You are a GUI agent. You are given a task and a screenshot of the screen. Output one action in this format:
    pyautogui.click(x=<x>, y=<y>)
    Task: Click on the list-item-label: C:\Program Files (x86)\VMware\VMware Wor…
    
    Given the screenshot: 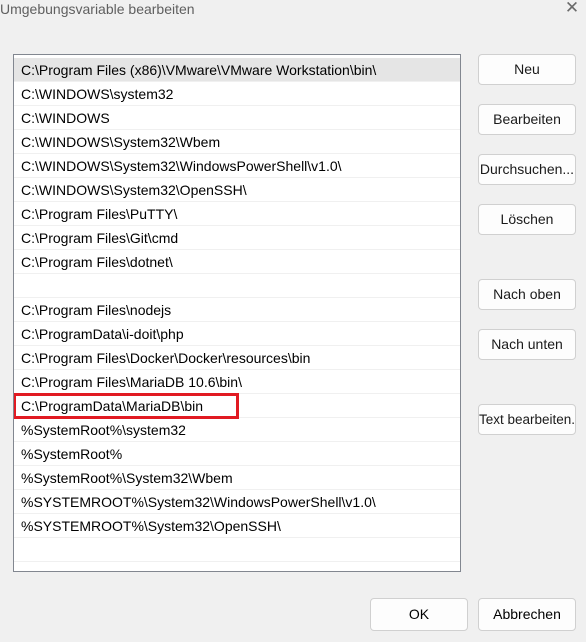 What is the action you would take?
    pyautogui.click(x=199, y=70)
    